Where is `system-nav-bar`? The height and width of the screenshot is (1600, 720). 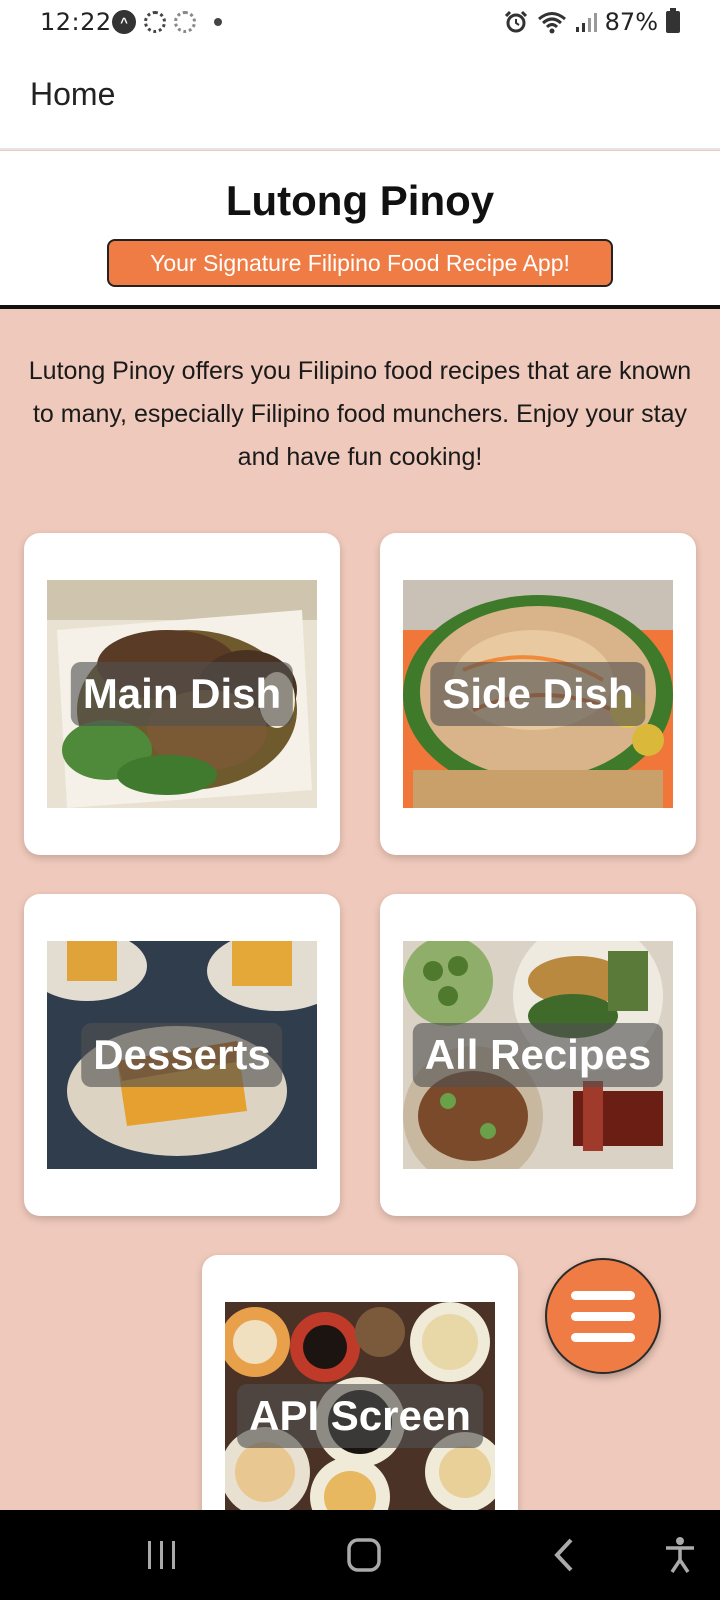
system-nav-bar is located at coordinates (360, 1555).